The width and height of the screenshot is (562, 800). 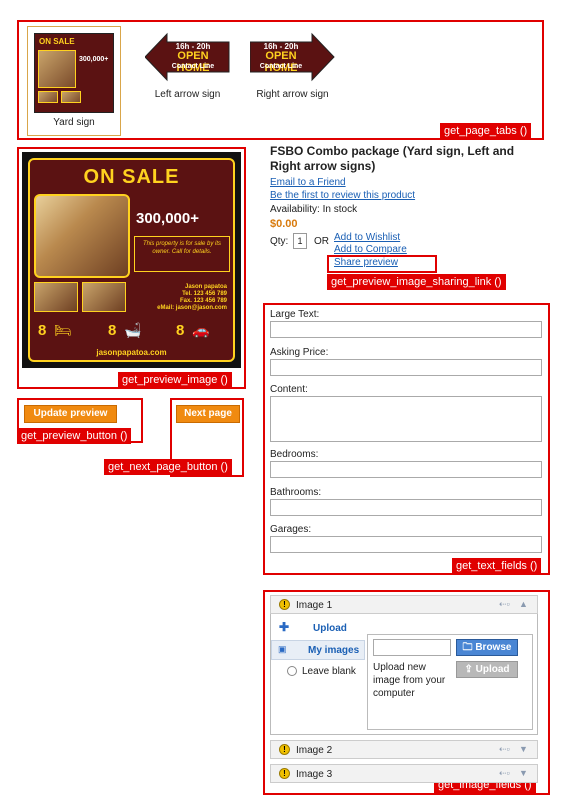 I want to click on upload-button: ⇪ Upload, so click(x=487, y=669).